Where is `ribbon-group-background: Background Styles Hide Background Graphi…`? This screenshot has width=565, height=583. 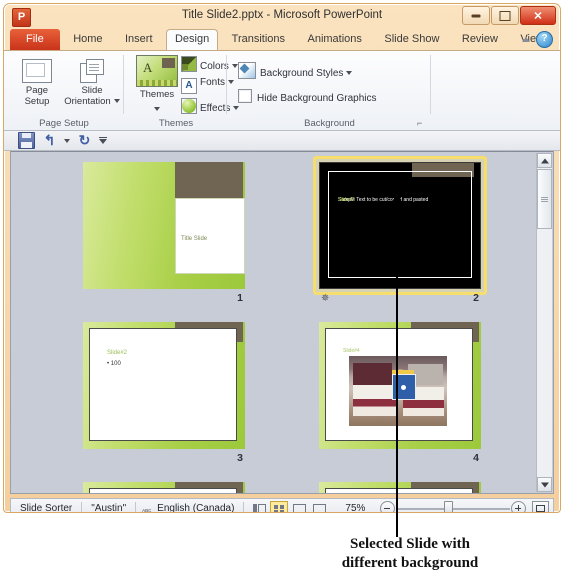 ribbon-group-background: Background Styles Hide Background Graphi… is located at coordinates (329, 90).